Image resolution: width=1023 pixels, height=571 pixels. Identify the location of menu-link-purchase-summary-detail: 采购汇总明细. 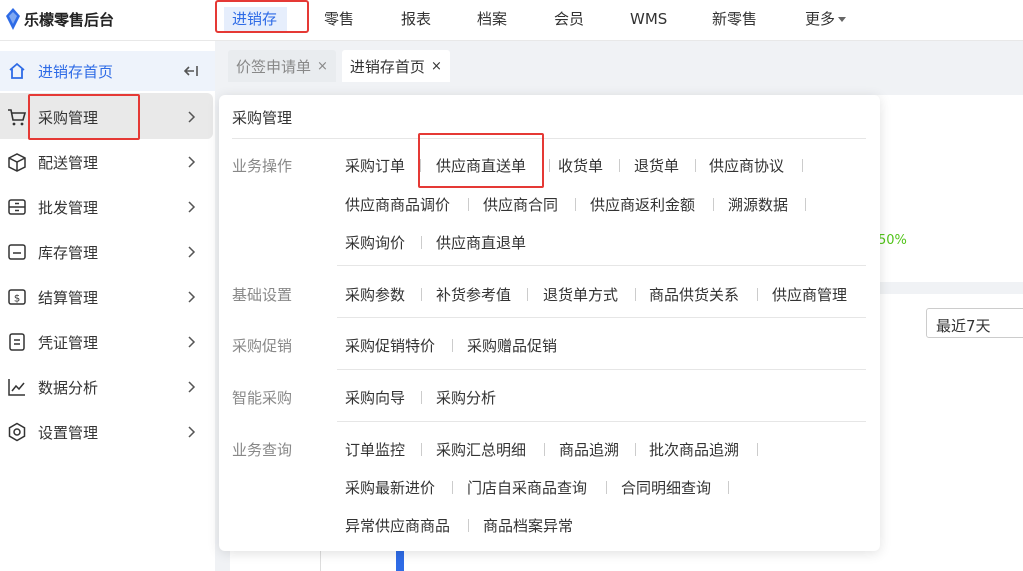
(481, 449).